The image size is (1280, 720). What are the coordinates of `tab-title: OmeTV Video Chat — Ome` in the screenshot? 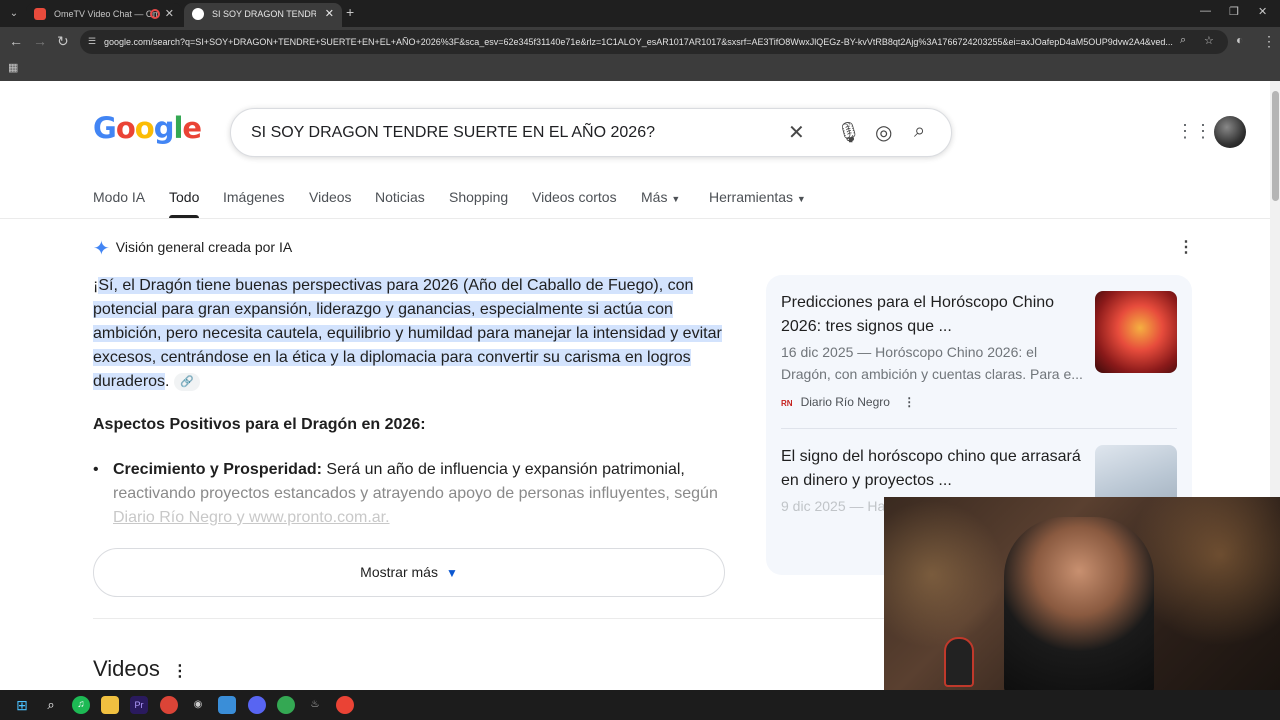 It's located at (106, 14).